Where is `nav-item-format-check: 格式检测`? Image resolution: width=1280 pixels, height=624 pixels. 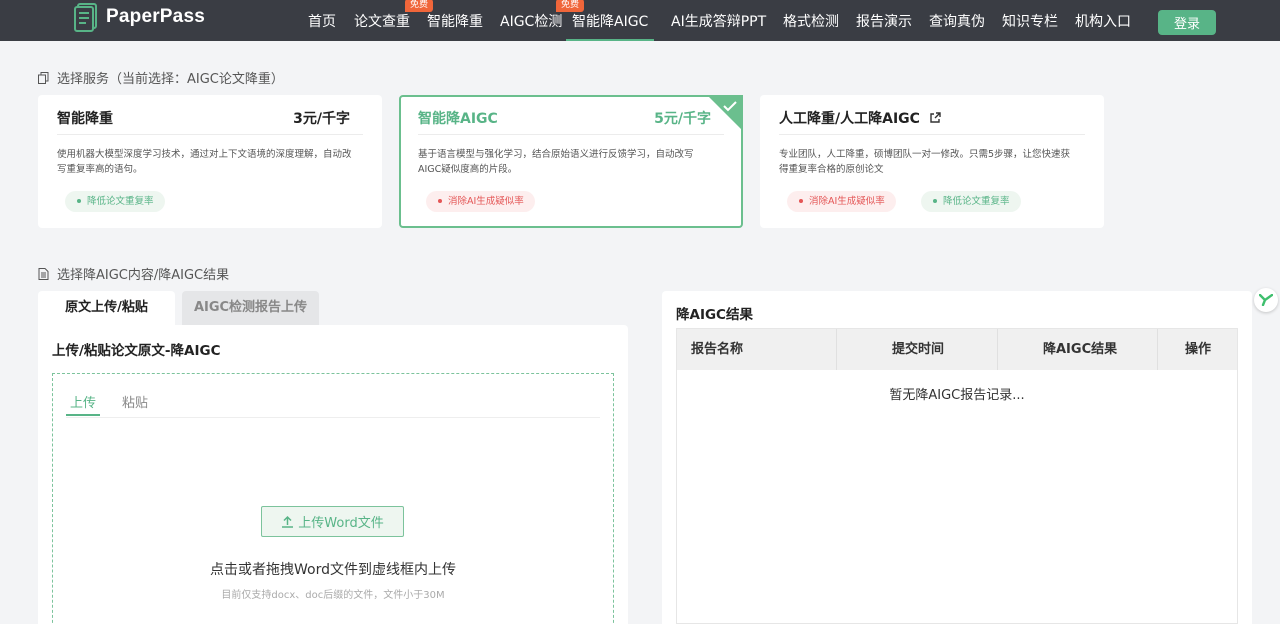 nav-item-format-check: 格式检测 is located at coordinates (811, 20).